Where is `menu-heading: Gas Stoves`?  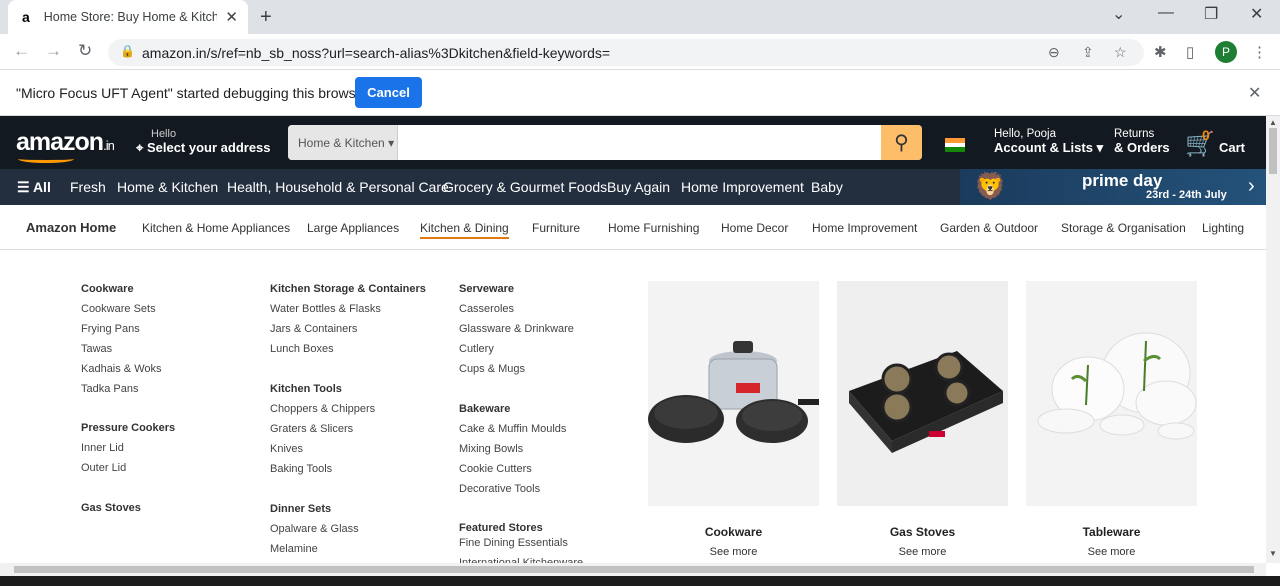
menu-heading: Gas Stoves is located at coordinates (171, 508).